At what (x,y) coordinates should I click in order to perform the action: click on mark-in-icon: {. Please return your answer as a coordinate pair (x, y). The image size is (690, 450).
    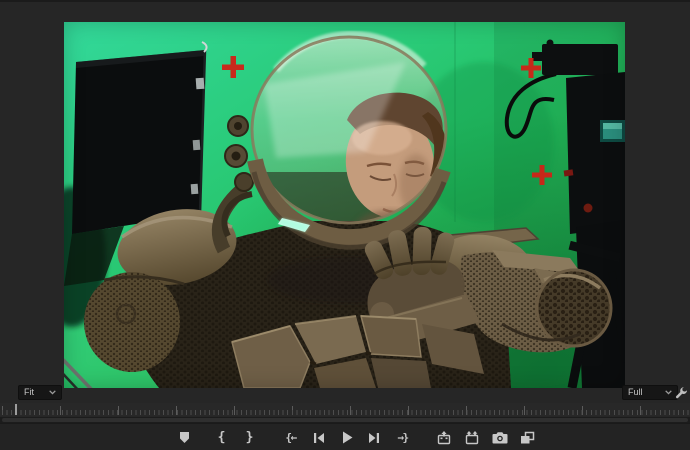
    Looking at the image, I should click on (221, 437).